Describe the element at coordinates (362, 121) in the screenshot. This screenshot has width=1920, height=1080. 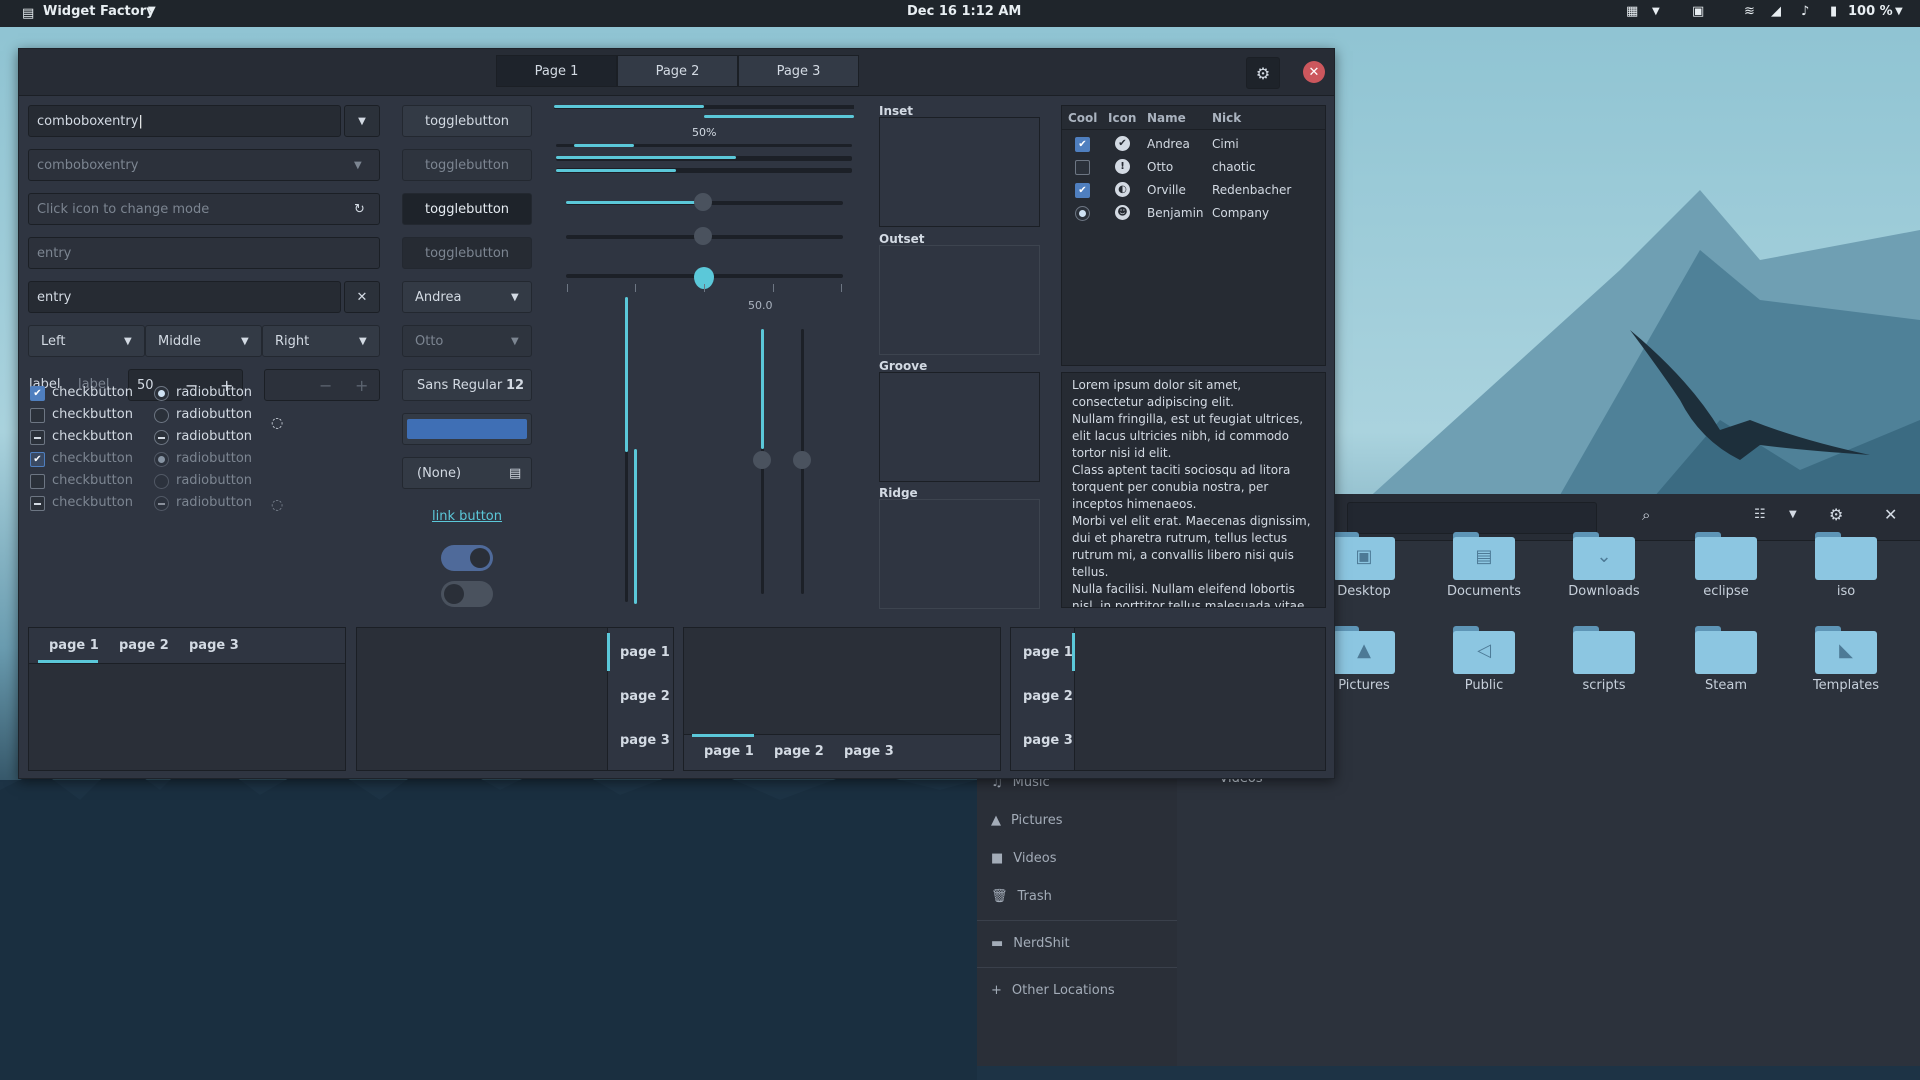
I see `combo-1-chevron-down-icon: ▼` at that location.